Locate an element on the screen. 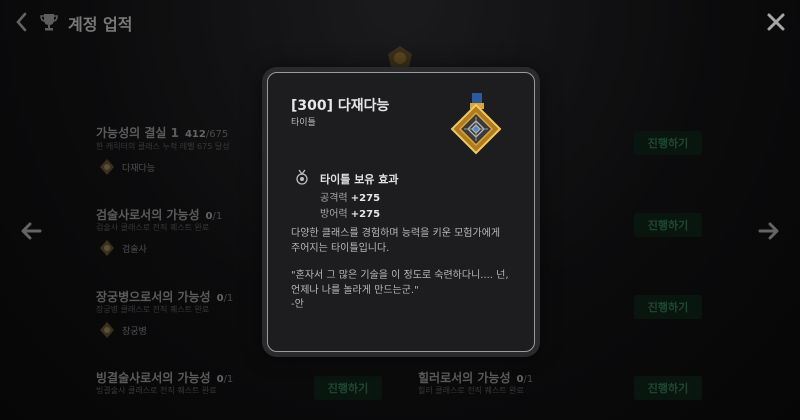  dialog-subtitle: 타이틀 is located at coordinates (303, 123).